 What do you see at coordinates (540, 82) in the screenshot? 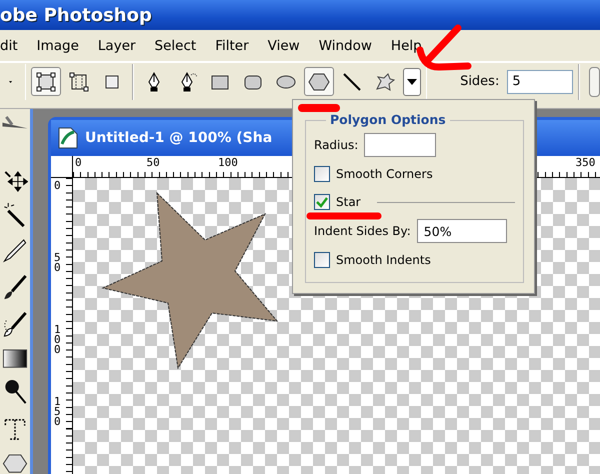
I see `sides-input: 5` at bounding box center [540, 82].